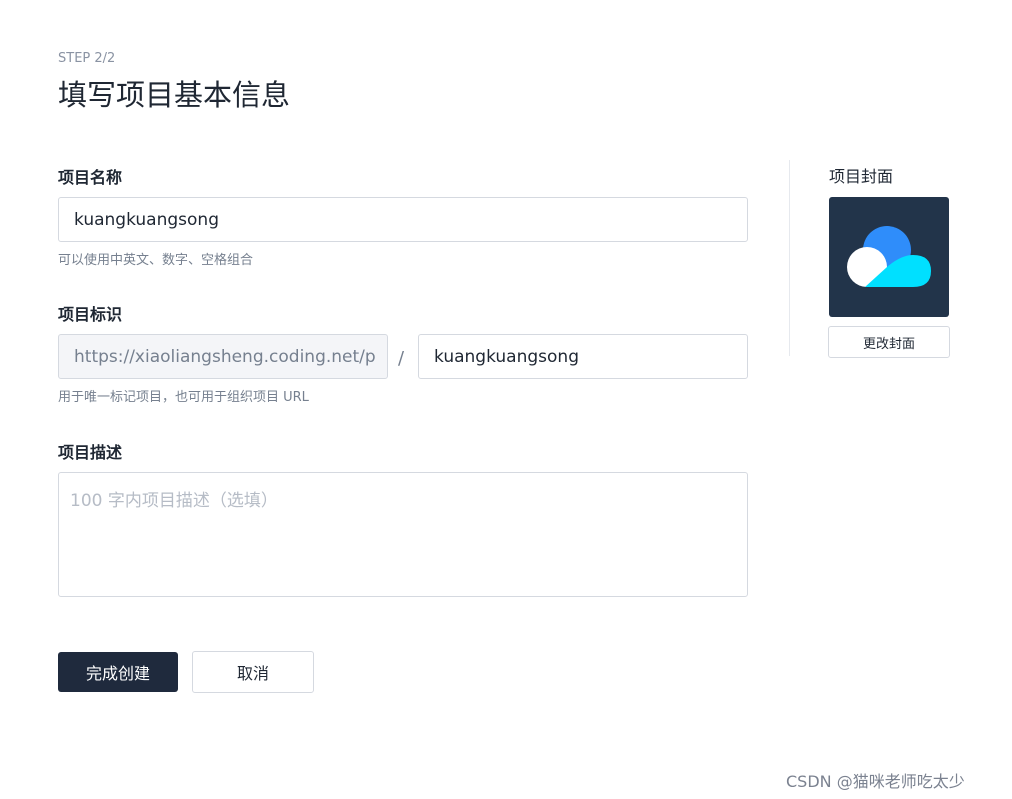  Describe the element at coordinates (118, 672) in the screenshot. I see `submit-button: 完成创建` at that location.